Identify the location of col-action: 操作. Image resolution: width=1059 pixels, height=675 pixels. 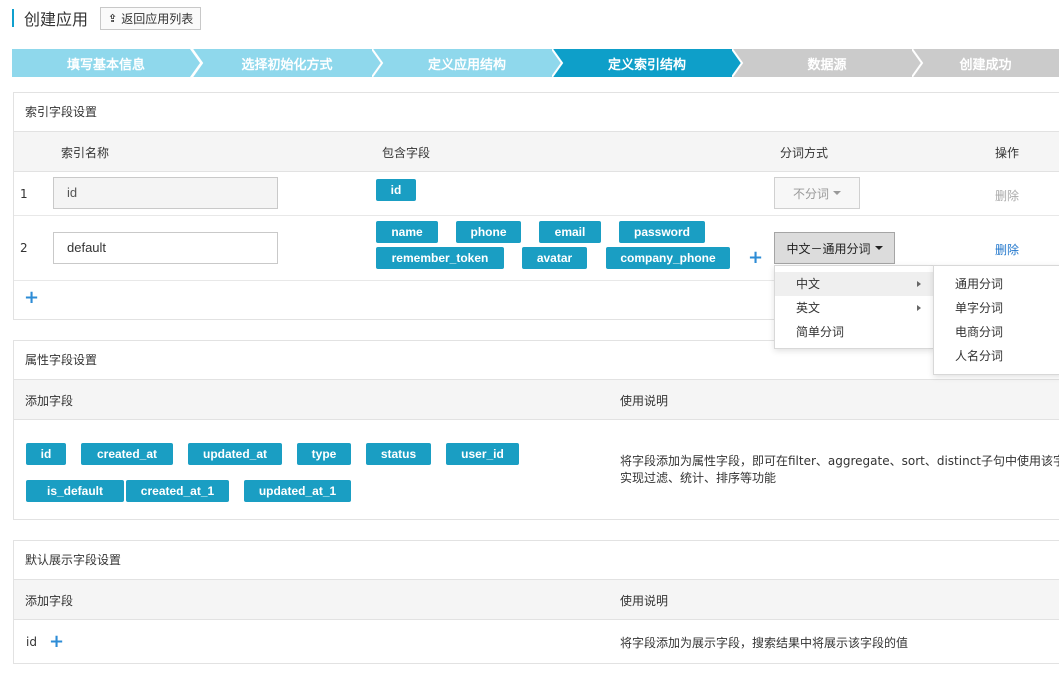
(1007, 153).